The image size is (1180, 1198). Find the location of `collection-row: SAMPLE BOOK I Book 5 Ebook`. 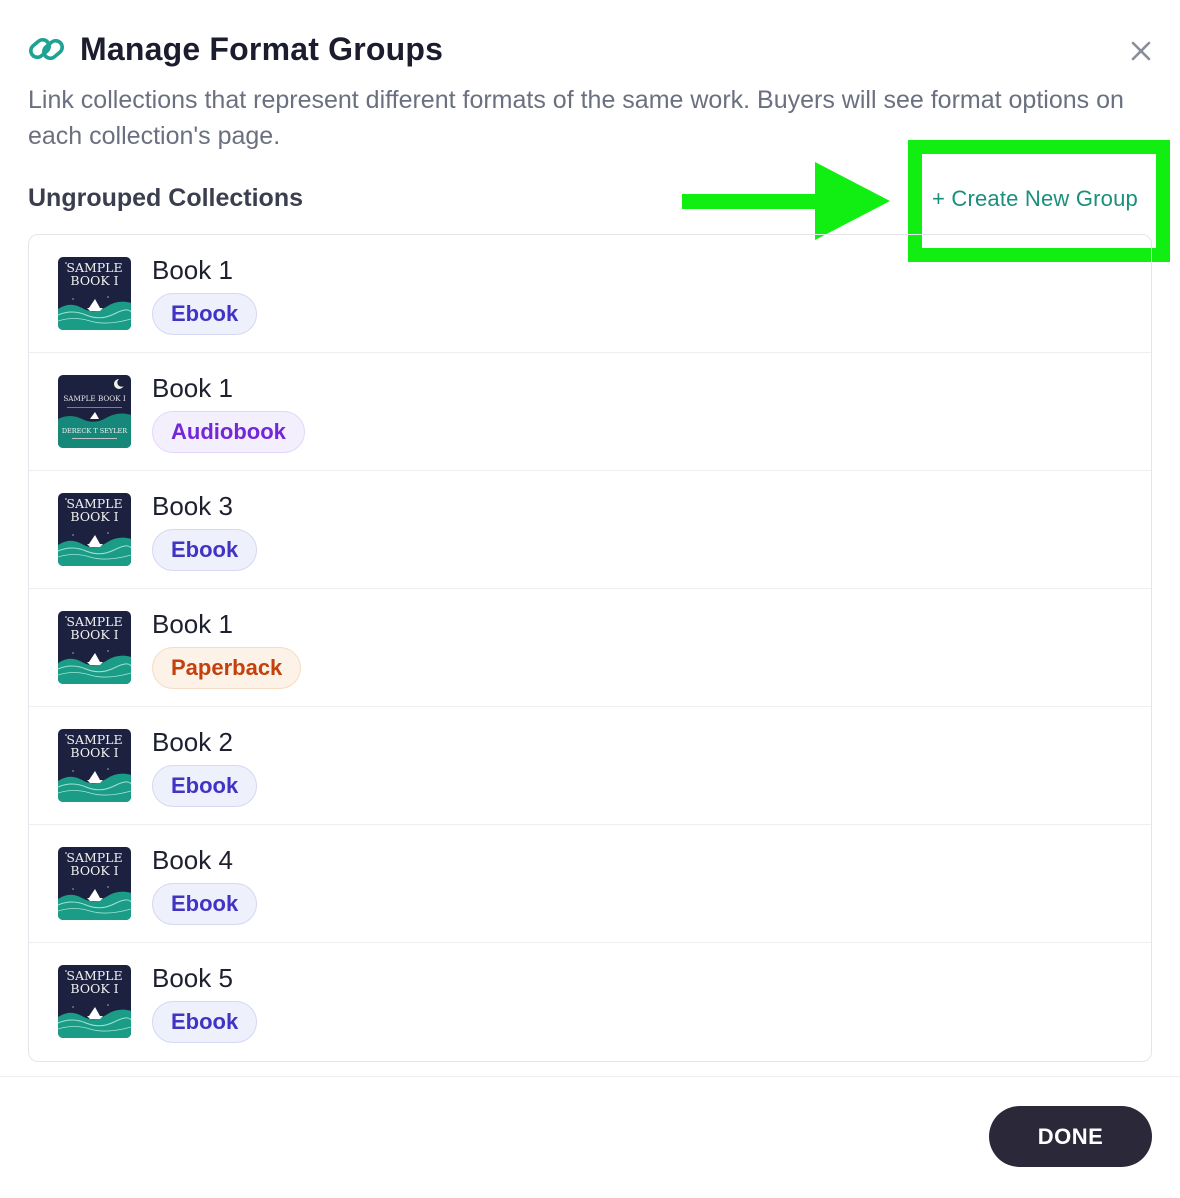

collection-row: SAMPLE BOOK I Book 5 Ebook is located at coordinates (590, 1002).